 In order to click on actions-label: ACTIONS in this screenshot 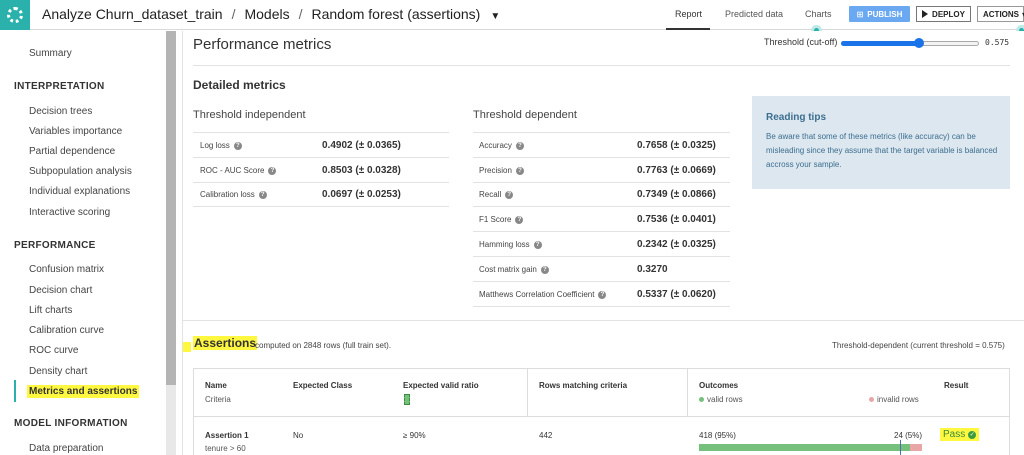, I will do `click(1001, 14)`.